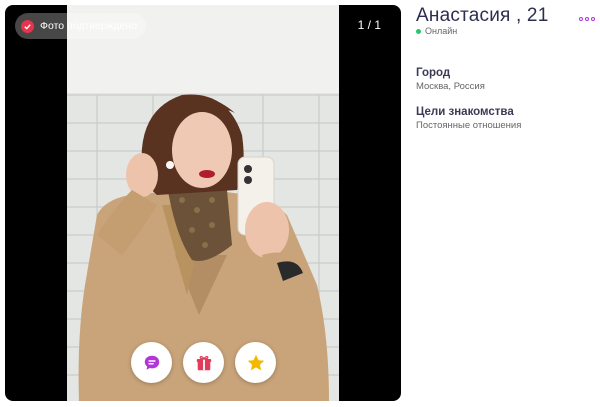 This screenshot has width=600, height=407. I want to click on star-icon, so click(255, 362).